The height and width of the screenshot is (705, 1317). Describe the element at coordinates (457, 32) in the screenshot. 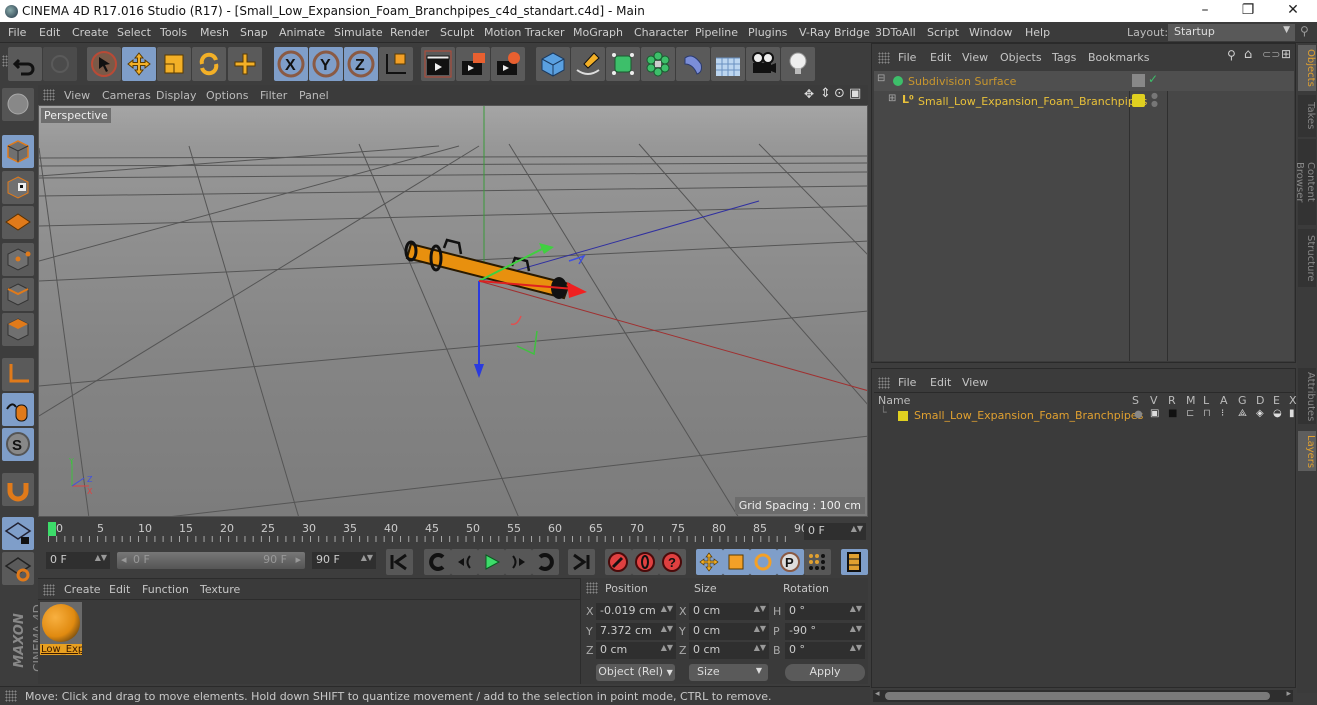

I see `menu-sculpt: Sculpt` at that location.